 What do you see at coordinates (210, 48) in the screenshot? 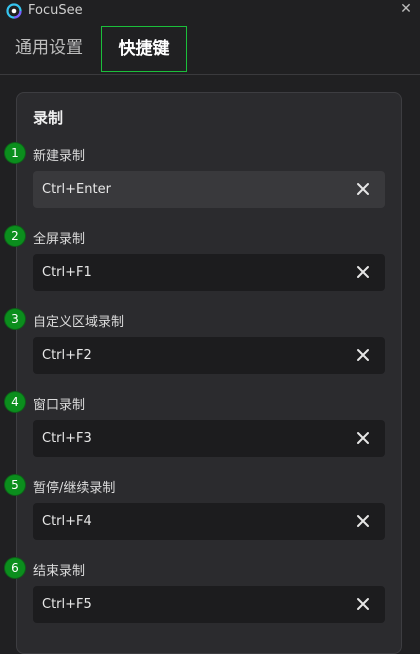
I see `settings-tabs: 通用设置 快捷键` at bounding box center [210, 48].